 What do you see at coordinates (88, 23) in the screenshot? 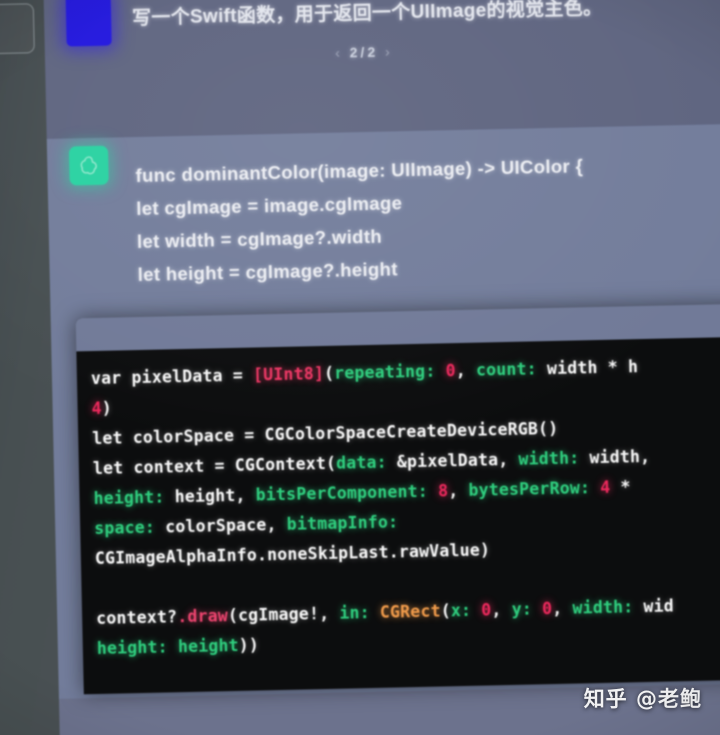
I see `user-avatar` at bounding box center [88, 23].